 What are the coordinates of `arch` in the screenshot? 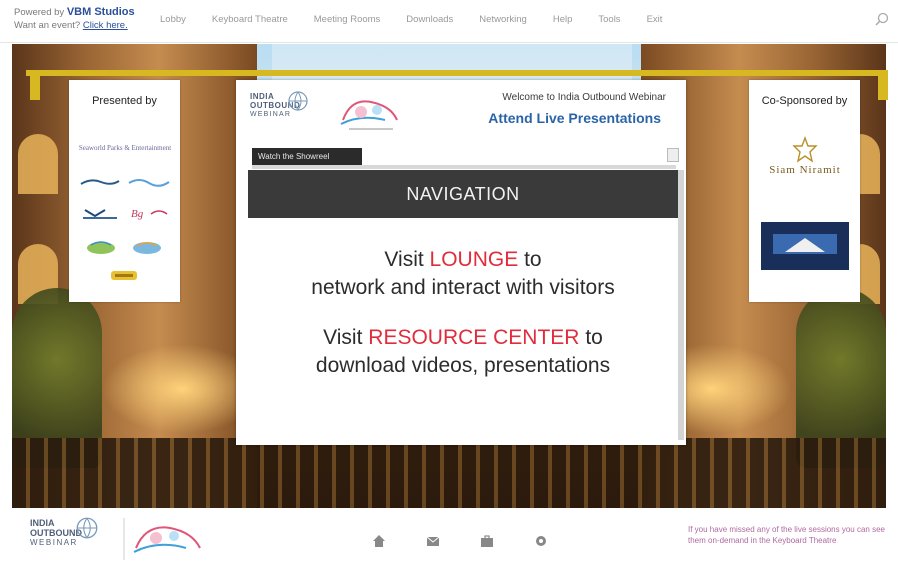 It's located at (38, 164).